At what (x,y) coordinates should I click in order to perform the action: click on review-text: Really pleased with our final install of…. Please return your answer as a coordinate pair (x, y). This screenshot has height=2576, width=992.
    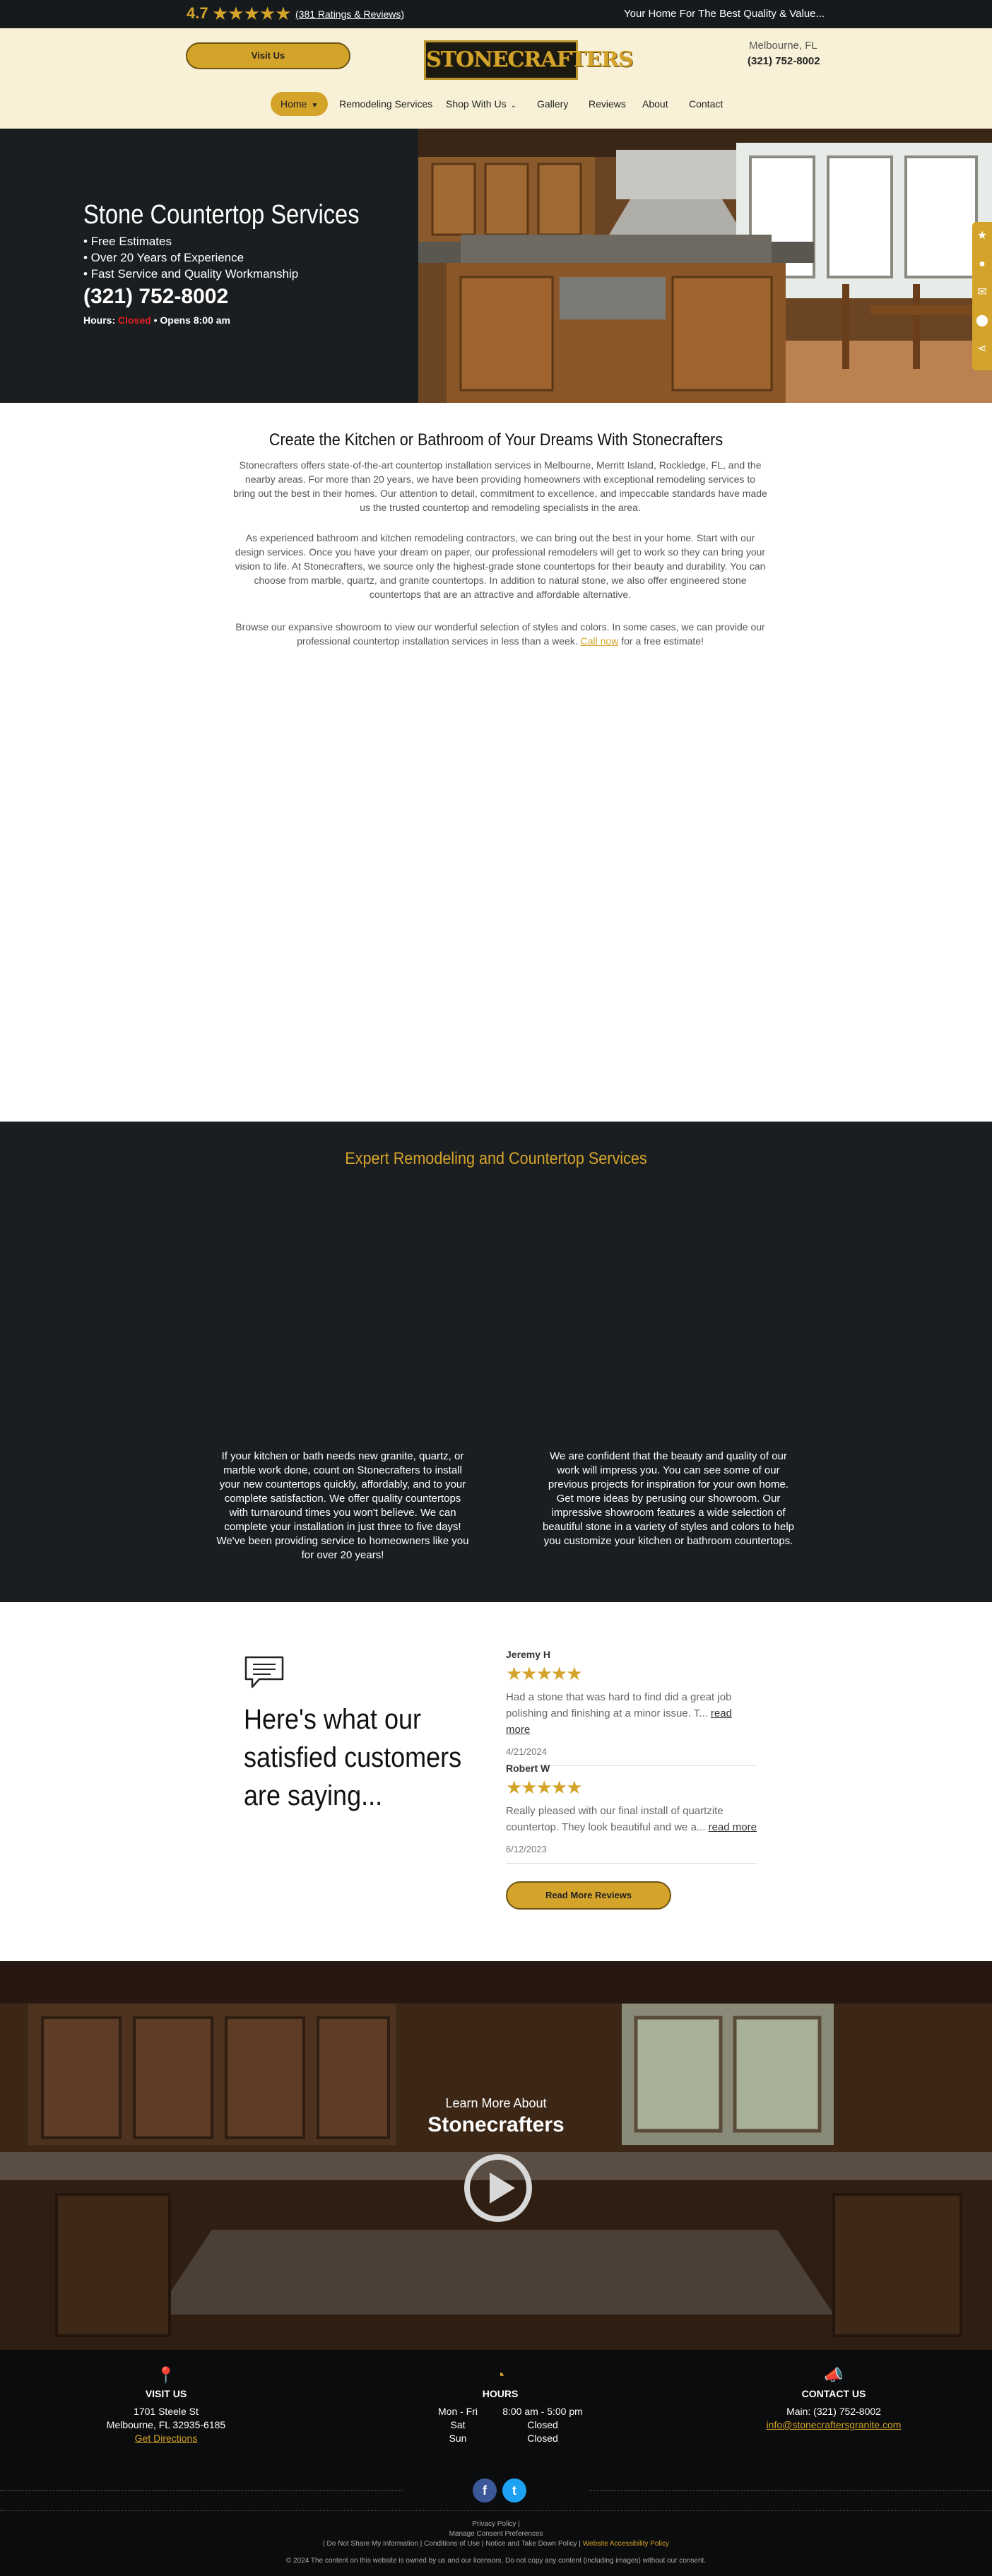
    Looking at the image, I should click on (631, 1819).